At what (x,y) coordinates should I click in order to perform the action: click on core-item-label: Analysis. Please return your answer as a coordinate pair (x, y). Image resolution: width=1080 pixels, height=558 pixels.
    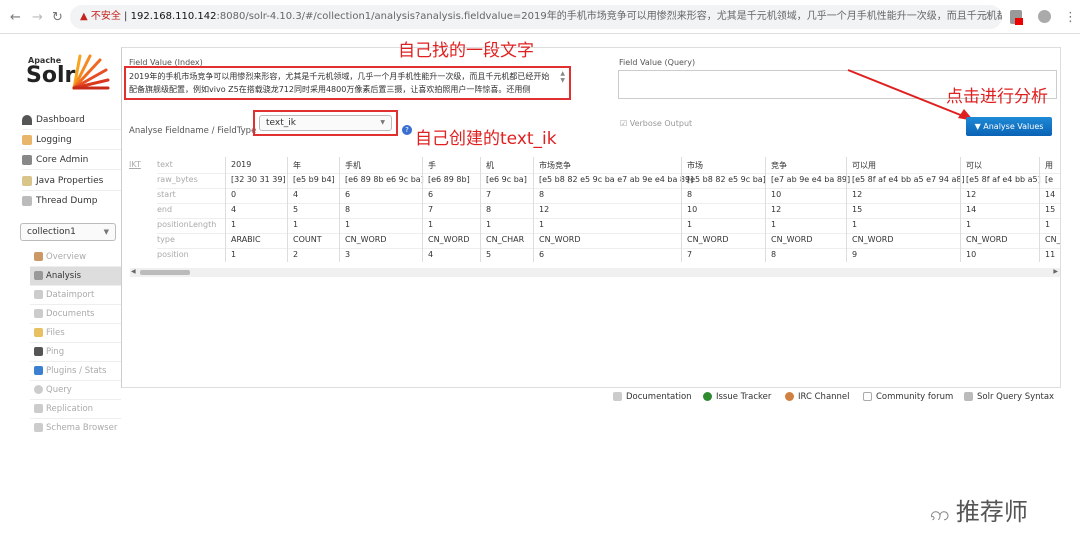
    Looking at the image, I should click on (64, 276).